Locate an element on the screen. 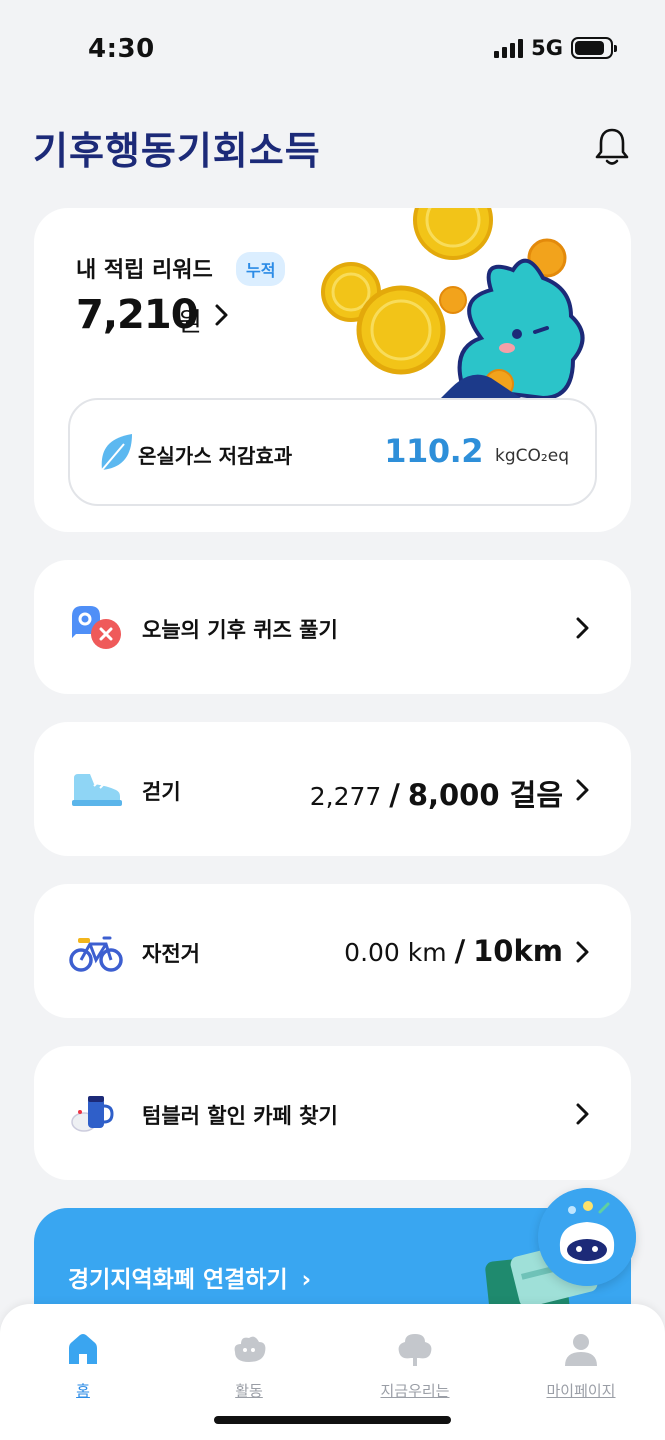  activity-icon is located at coordinates (250, 1349).